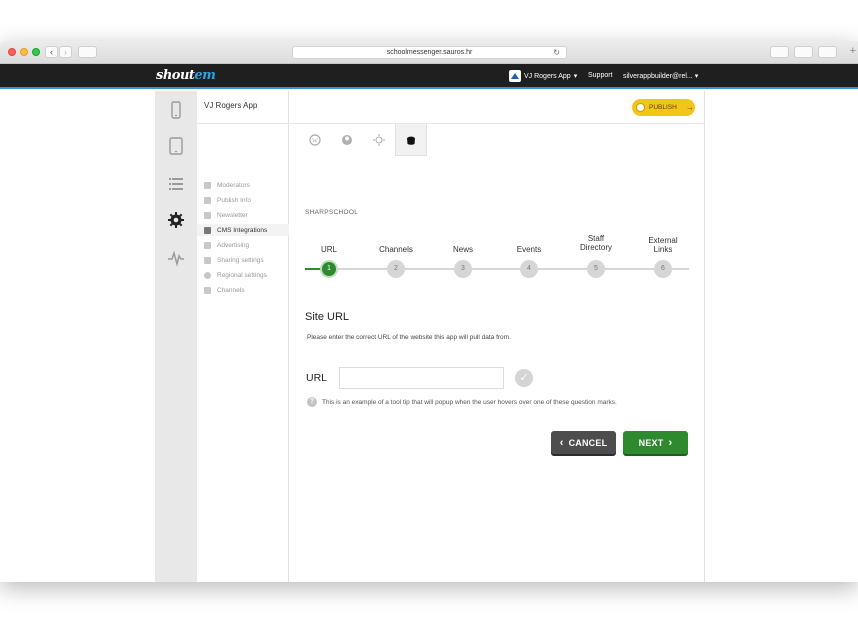 This screenshot has width=858, height=644. What do you see at coordinates (36, 52) in the screenshot?
I see `maximize-window-button` at bounding box center [36, 52].